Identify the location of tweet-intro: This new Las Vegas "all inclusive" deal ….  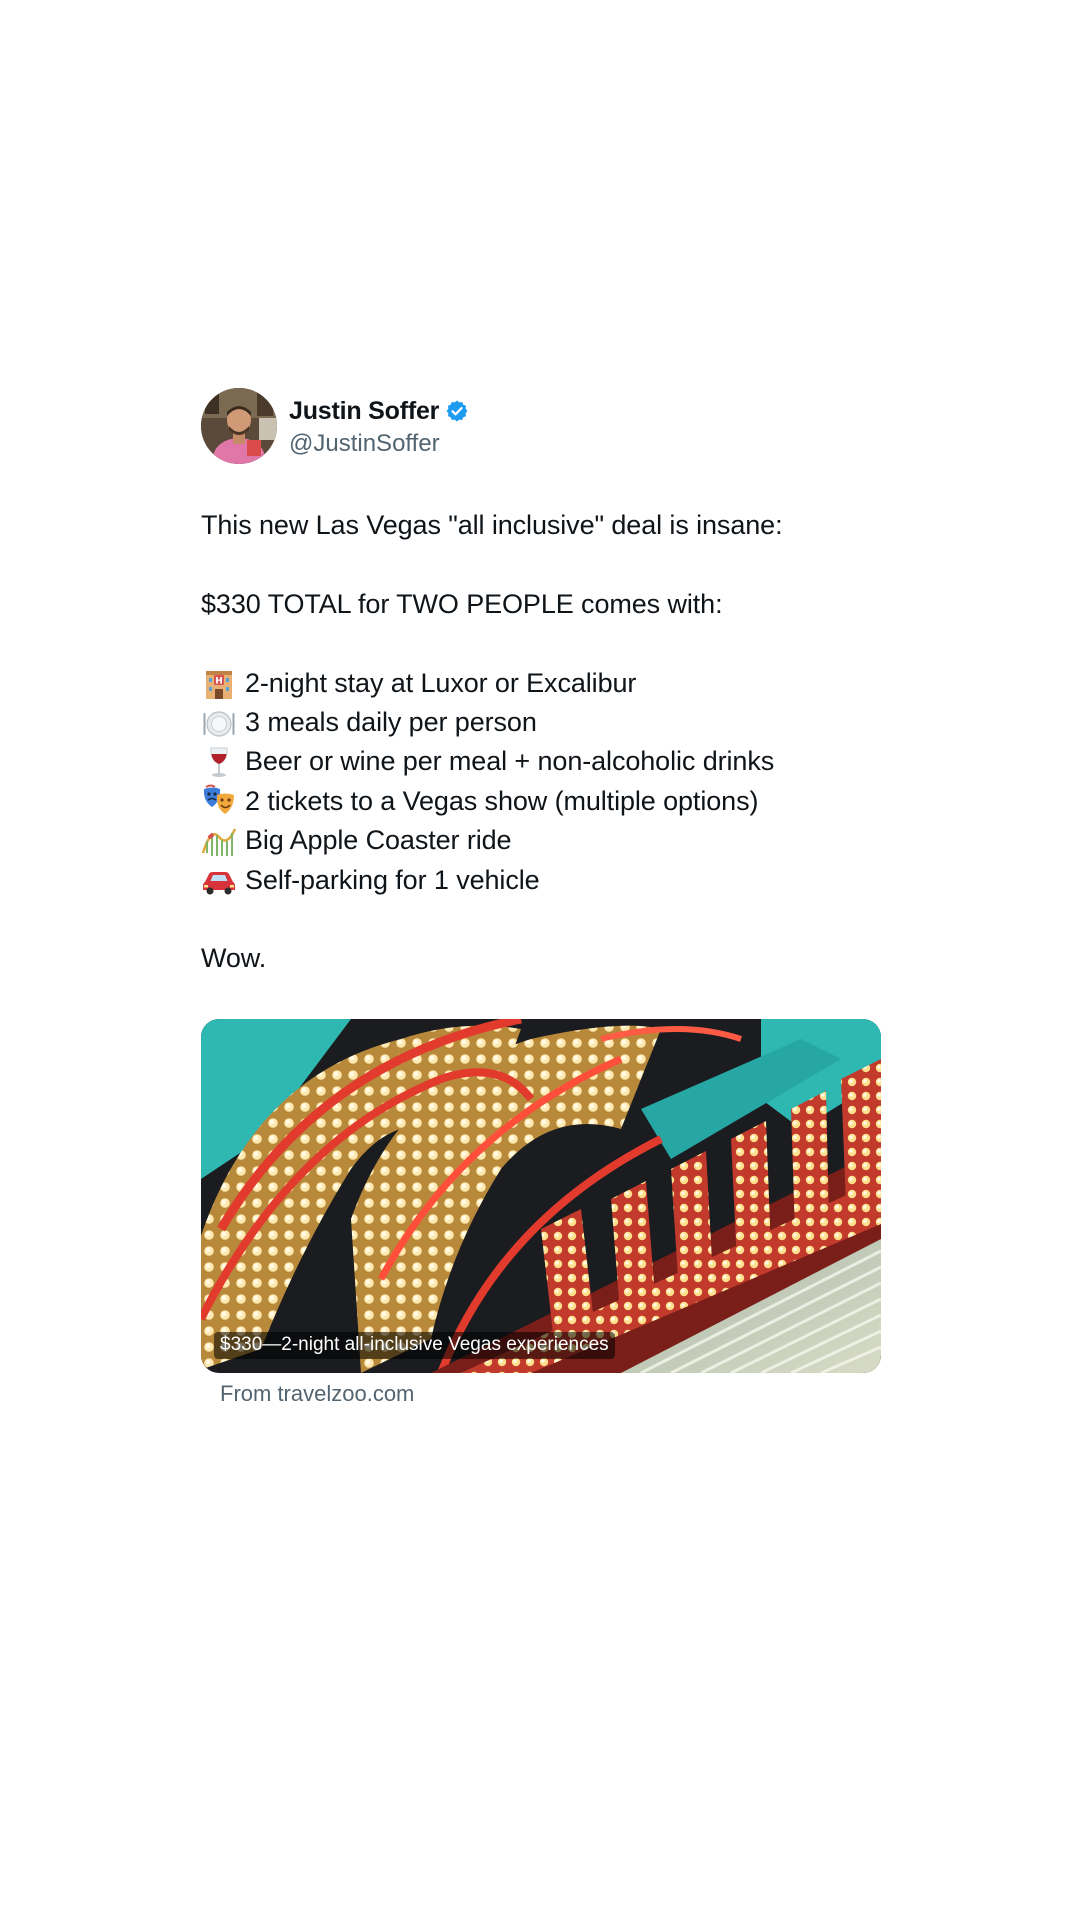
(492, 525).